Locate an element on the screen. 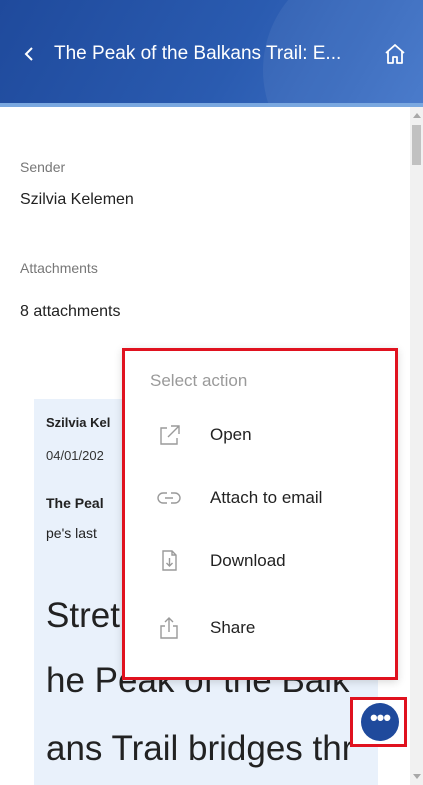 The height and width of the screenshot is (785, 423). message-body-line: ans Trail bridges thr is located at coordinates (200, 748).